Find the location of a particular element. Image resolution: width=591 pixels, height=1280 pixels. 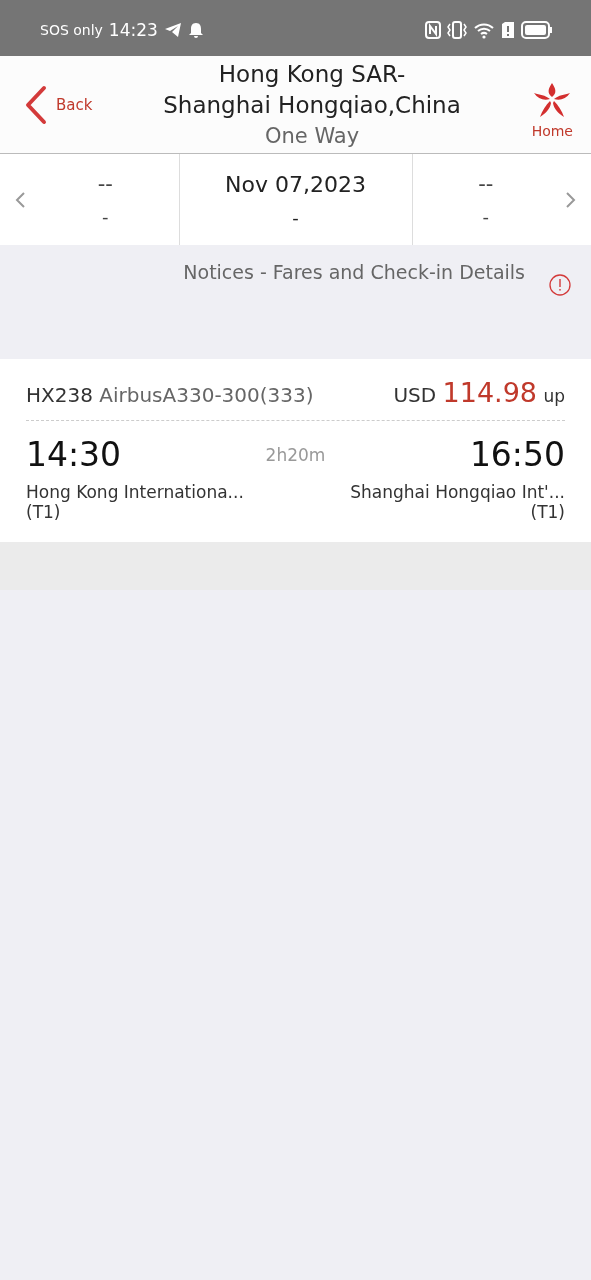

vibrate-icon is located at coordinates (457, 30).